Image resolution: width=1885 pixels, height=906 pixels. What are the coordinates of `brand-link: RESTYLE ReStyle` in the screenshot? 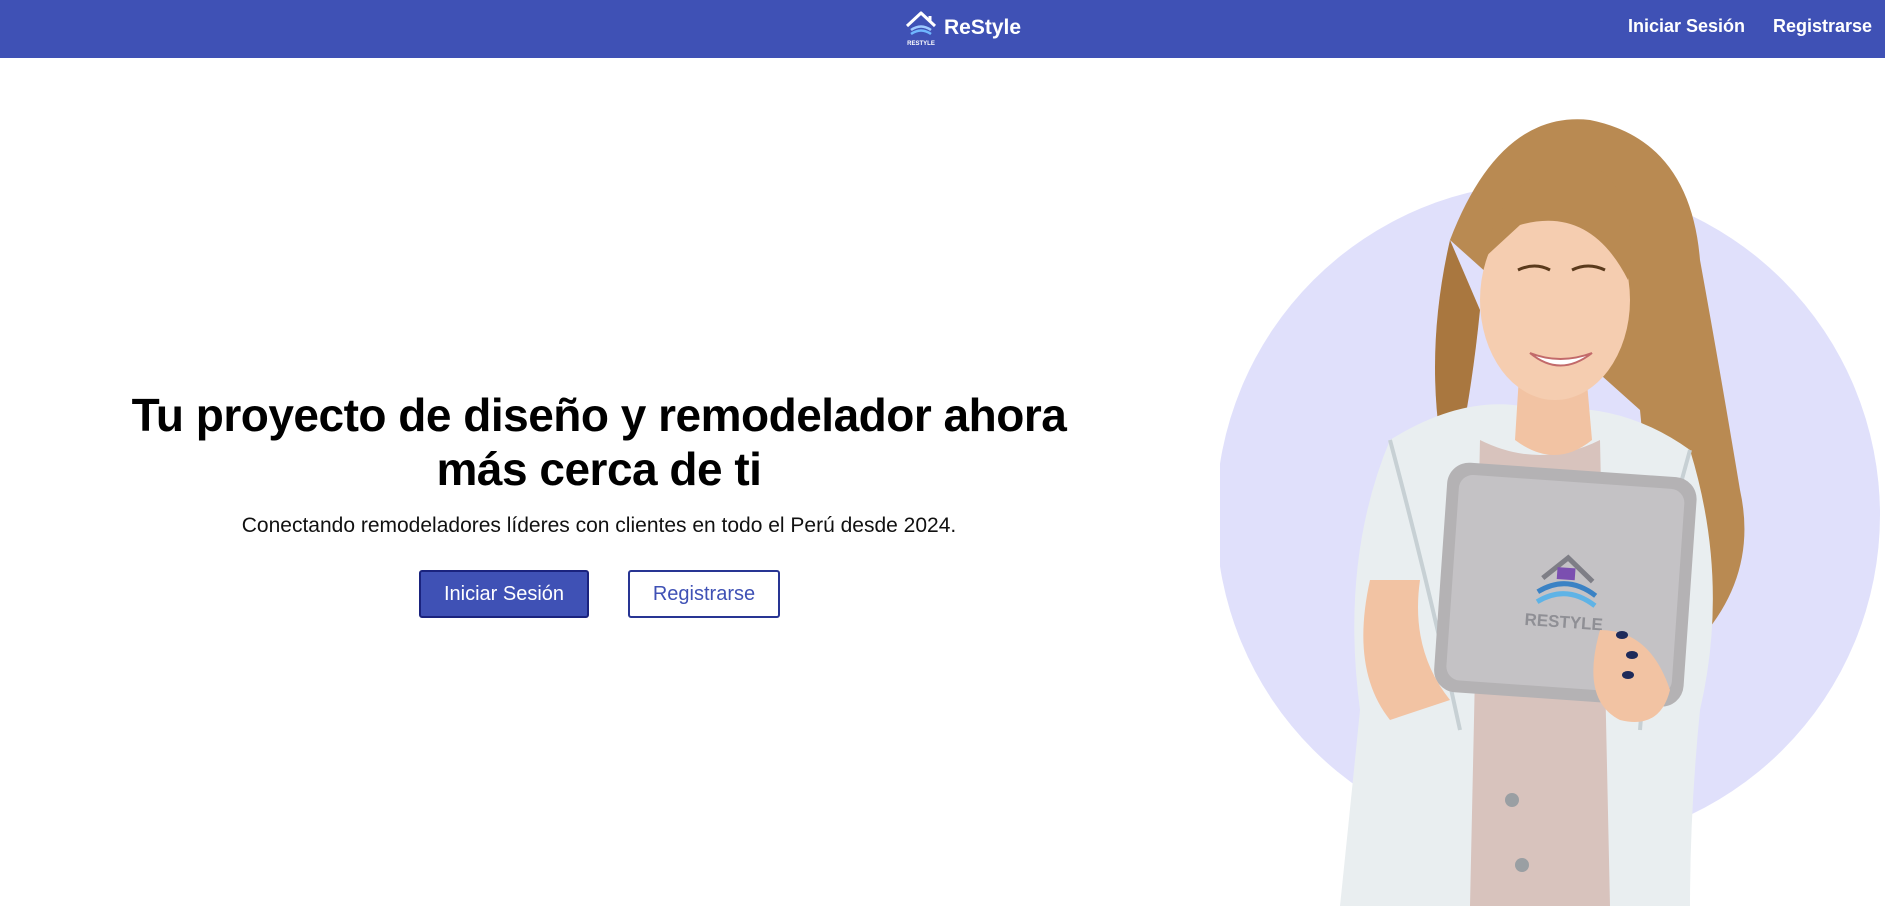 It's located at (962, 28).